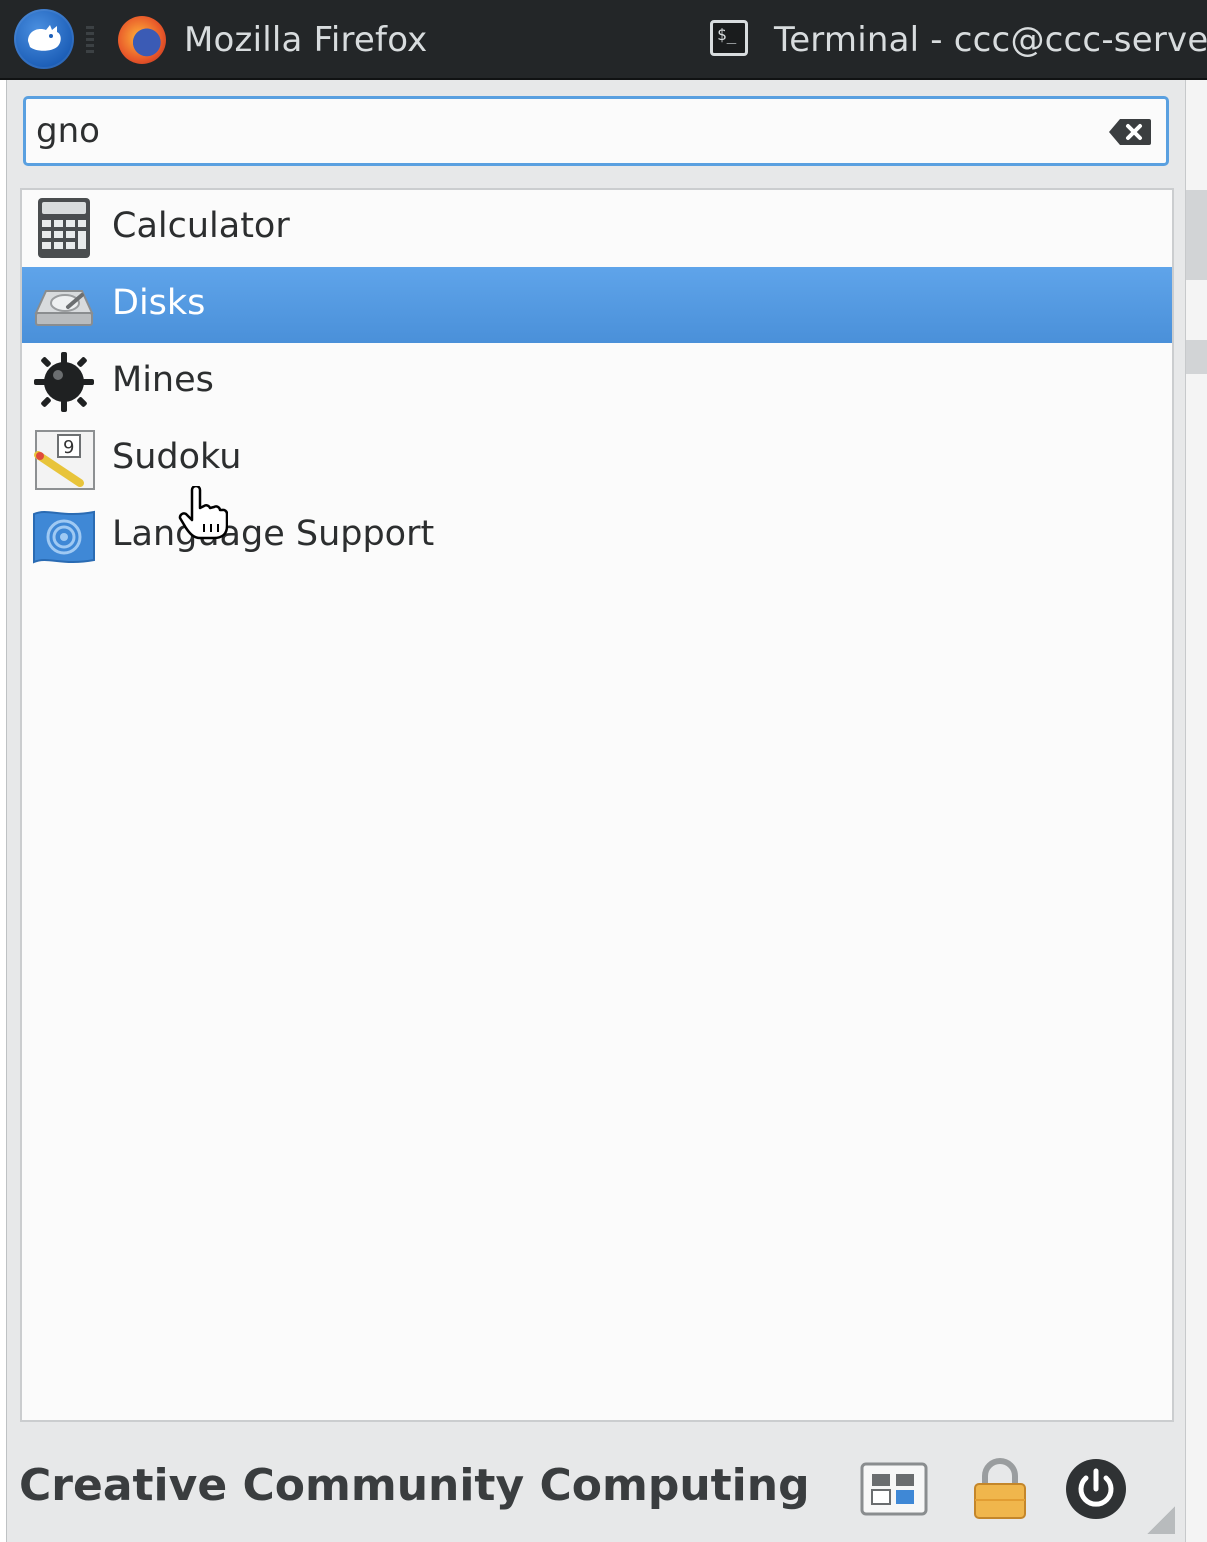  I want to click on lock-screen-icon, so click(1000, 1489).